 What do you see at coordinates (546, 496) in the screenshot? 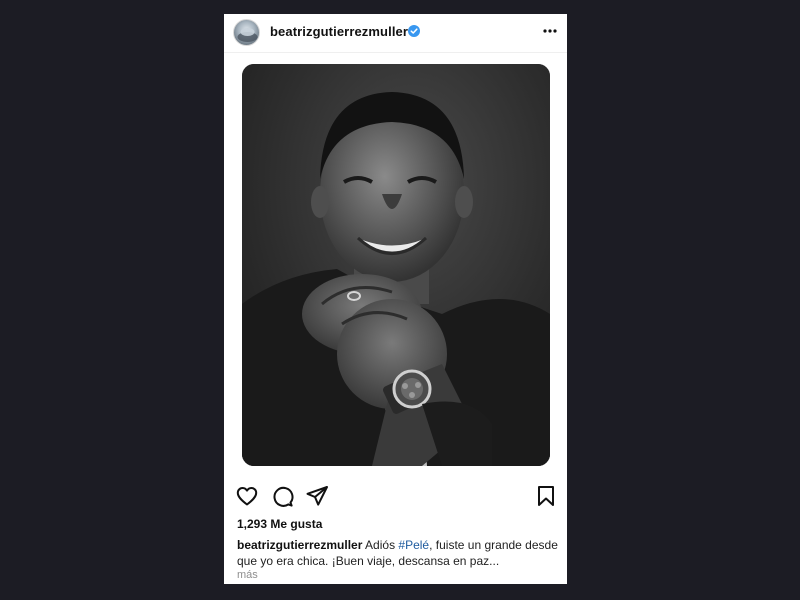
I see `bookmark-icon` at bounding box center [546, 496].